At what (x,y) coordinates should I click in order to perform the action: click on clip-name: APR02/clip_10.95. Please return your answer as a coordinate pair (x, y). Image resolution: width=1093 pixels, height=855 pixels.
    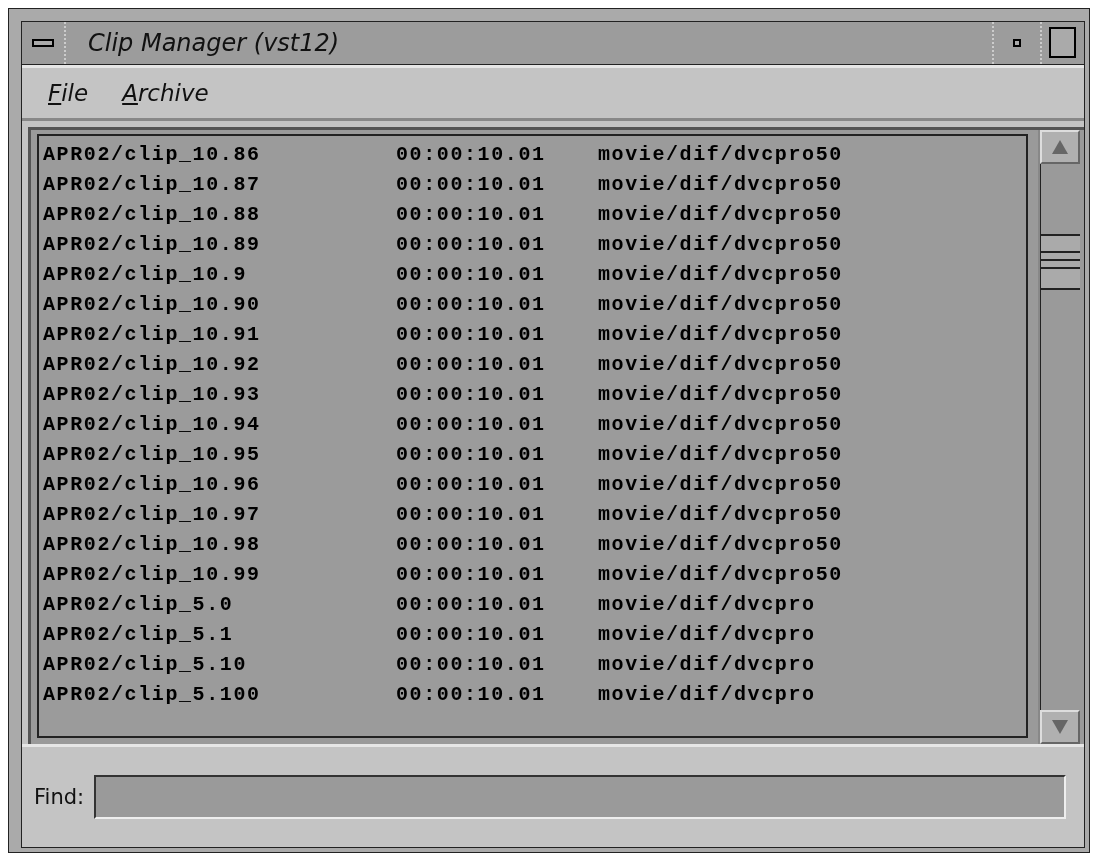
    Looking at the image, I should click on (152, 454).